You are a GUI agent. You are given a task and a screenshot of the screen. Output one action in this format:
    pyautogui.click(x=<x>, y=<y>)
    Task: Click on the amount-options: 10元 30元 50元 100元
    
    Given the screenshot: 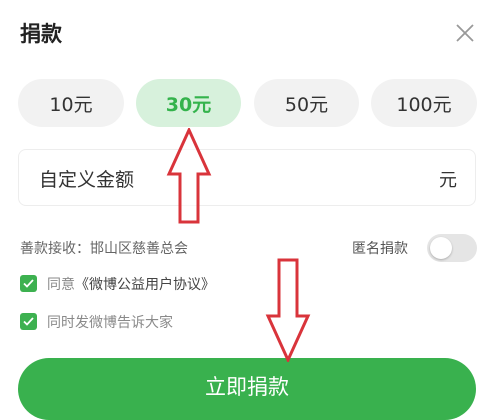 What is the action you would take?
    pyautogui.click(x=247, y=103)
    